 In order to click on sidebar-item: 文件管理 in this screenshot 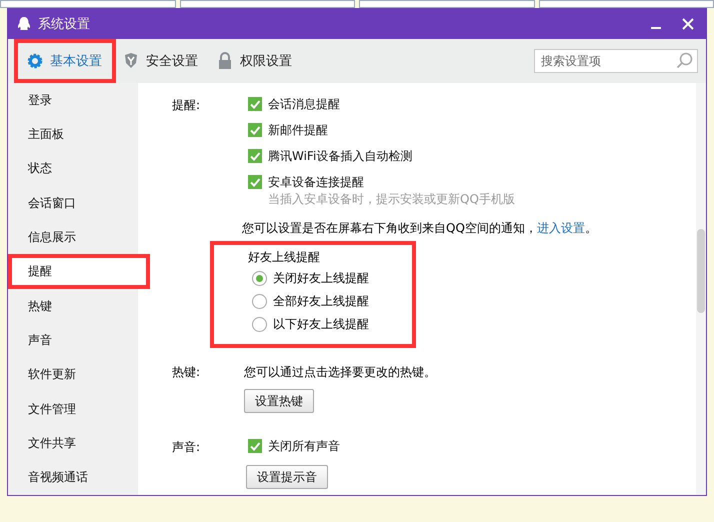, I will do `click(73, 409)`.